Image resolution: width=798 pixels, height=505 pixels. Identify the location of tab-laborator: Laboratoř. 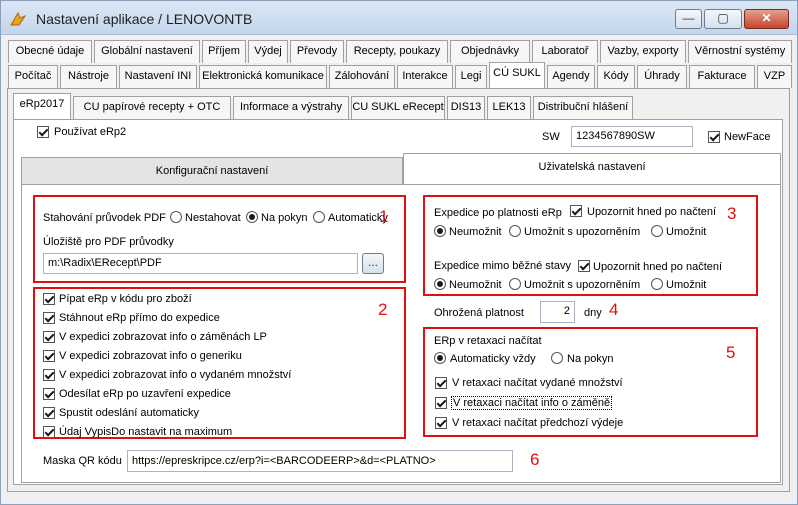
(565, 51).